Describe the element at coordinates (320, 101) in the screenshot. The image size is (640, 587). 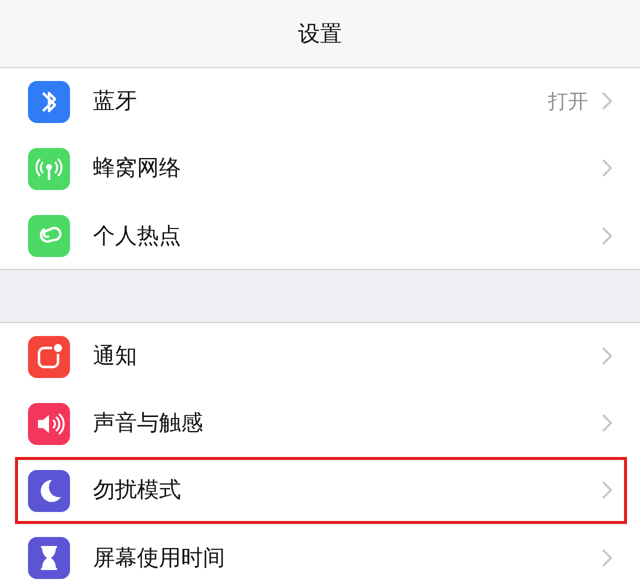
I see `setting-label: 蓝牙` at that location.